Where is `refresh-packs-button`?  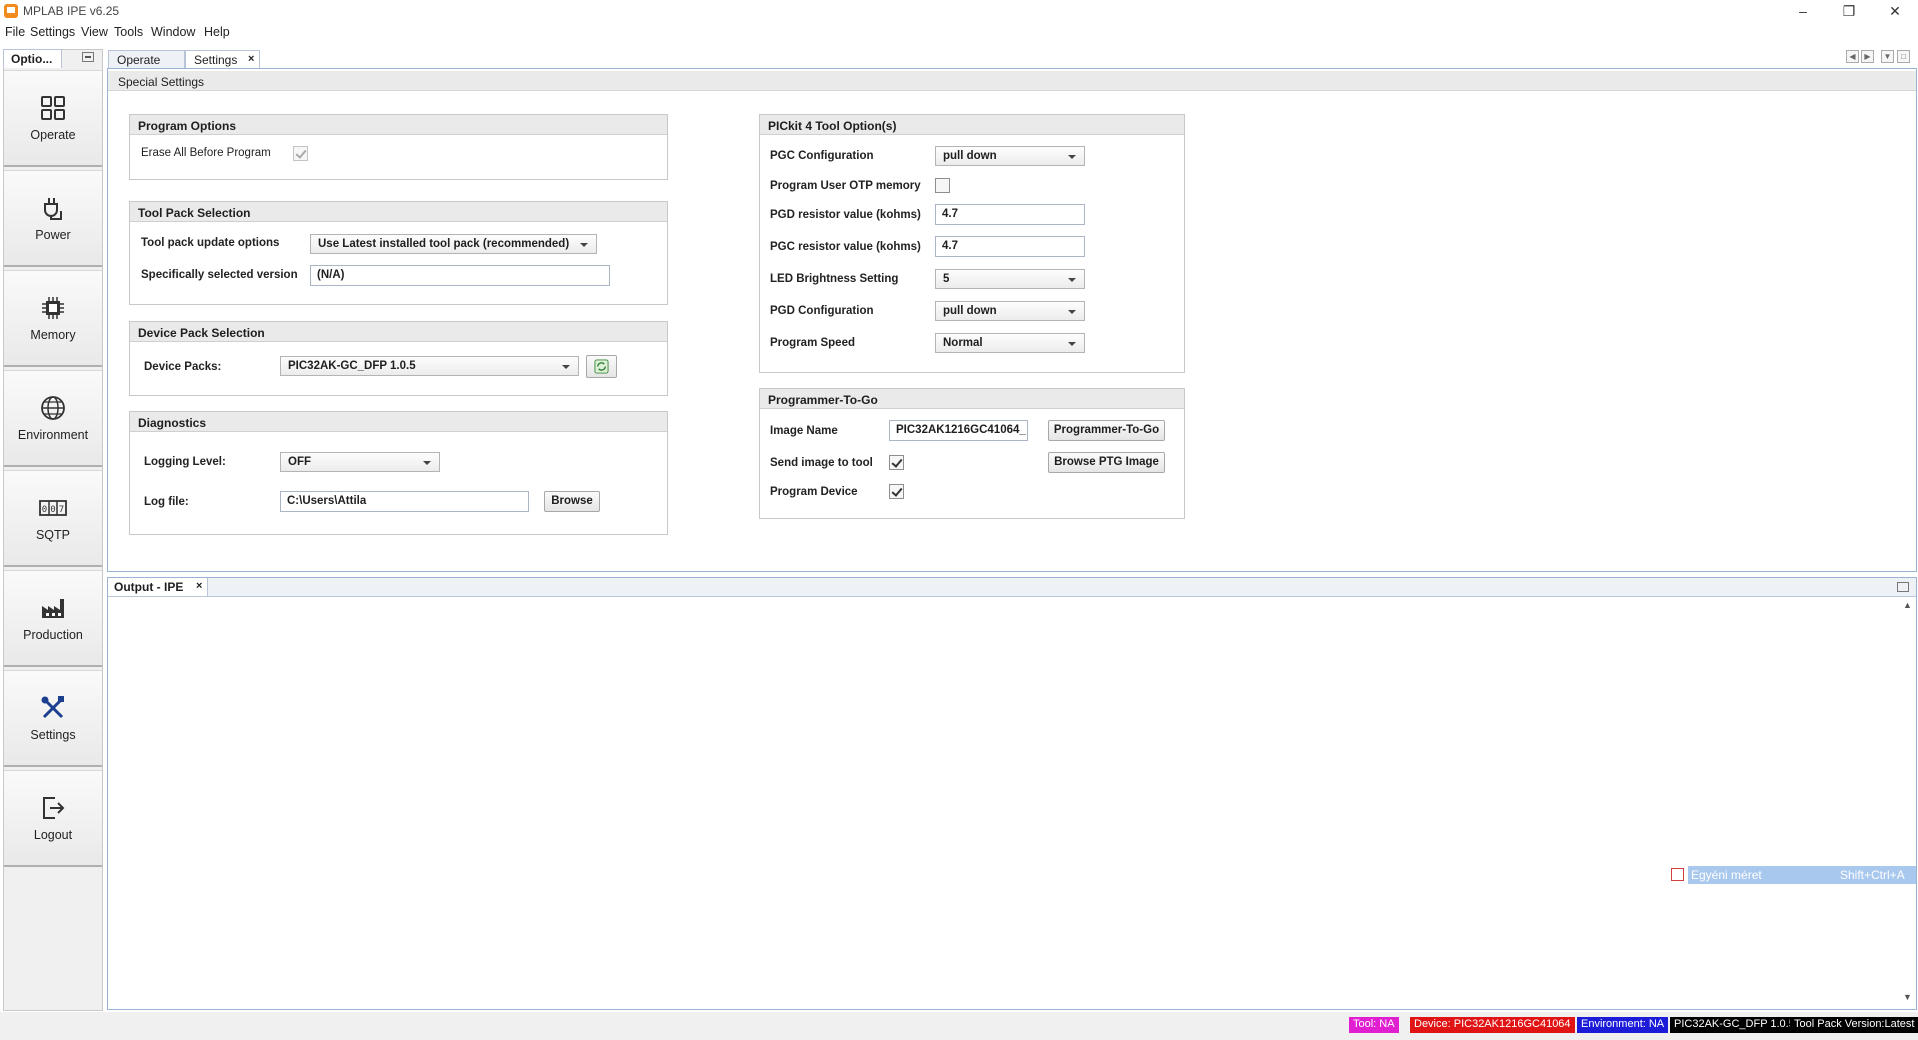
refresh-packs-button is located at coordinates (601, 366).